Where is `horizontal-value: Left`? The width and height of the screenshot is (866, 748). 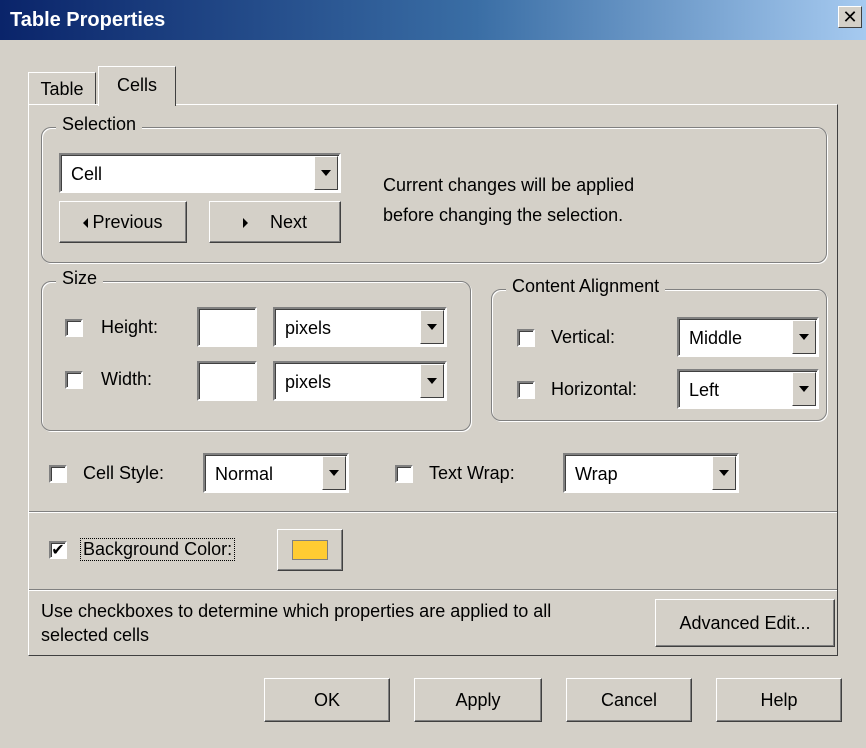 horizontal-value: Left is located at coordinates (704, 390).